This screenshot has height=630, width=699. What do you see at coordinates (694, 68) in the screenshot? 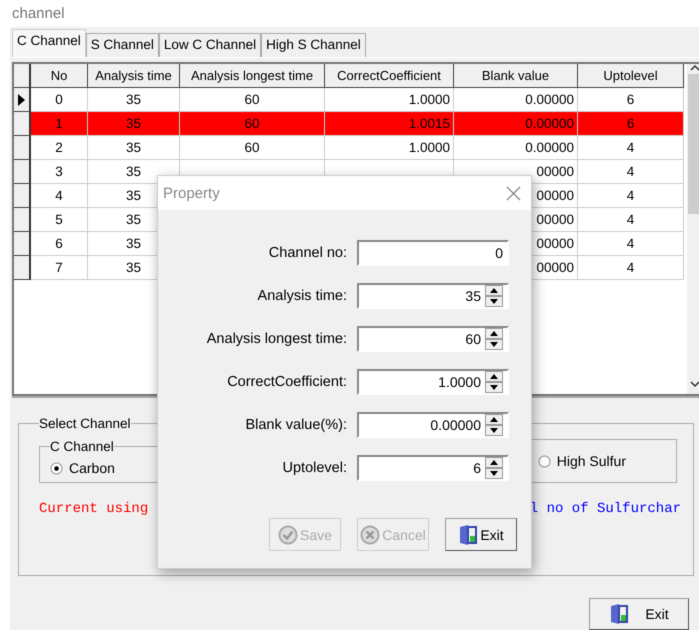
I see `chevron-up-icon` at bounding box center [694, 68].